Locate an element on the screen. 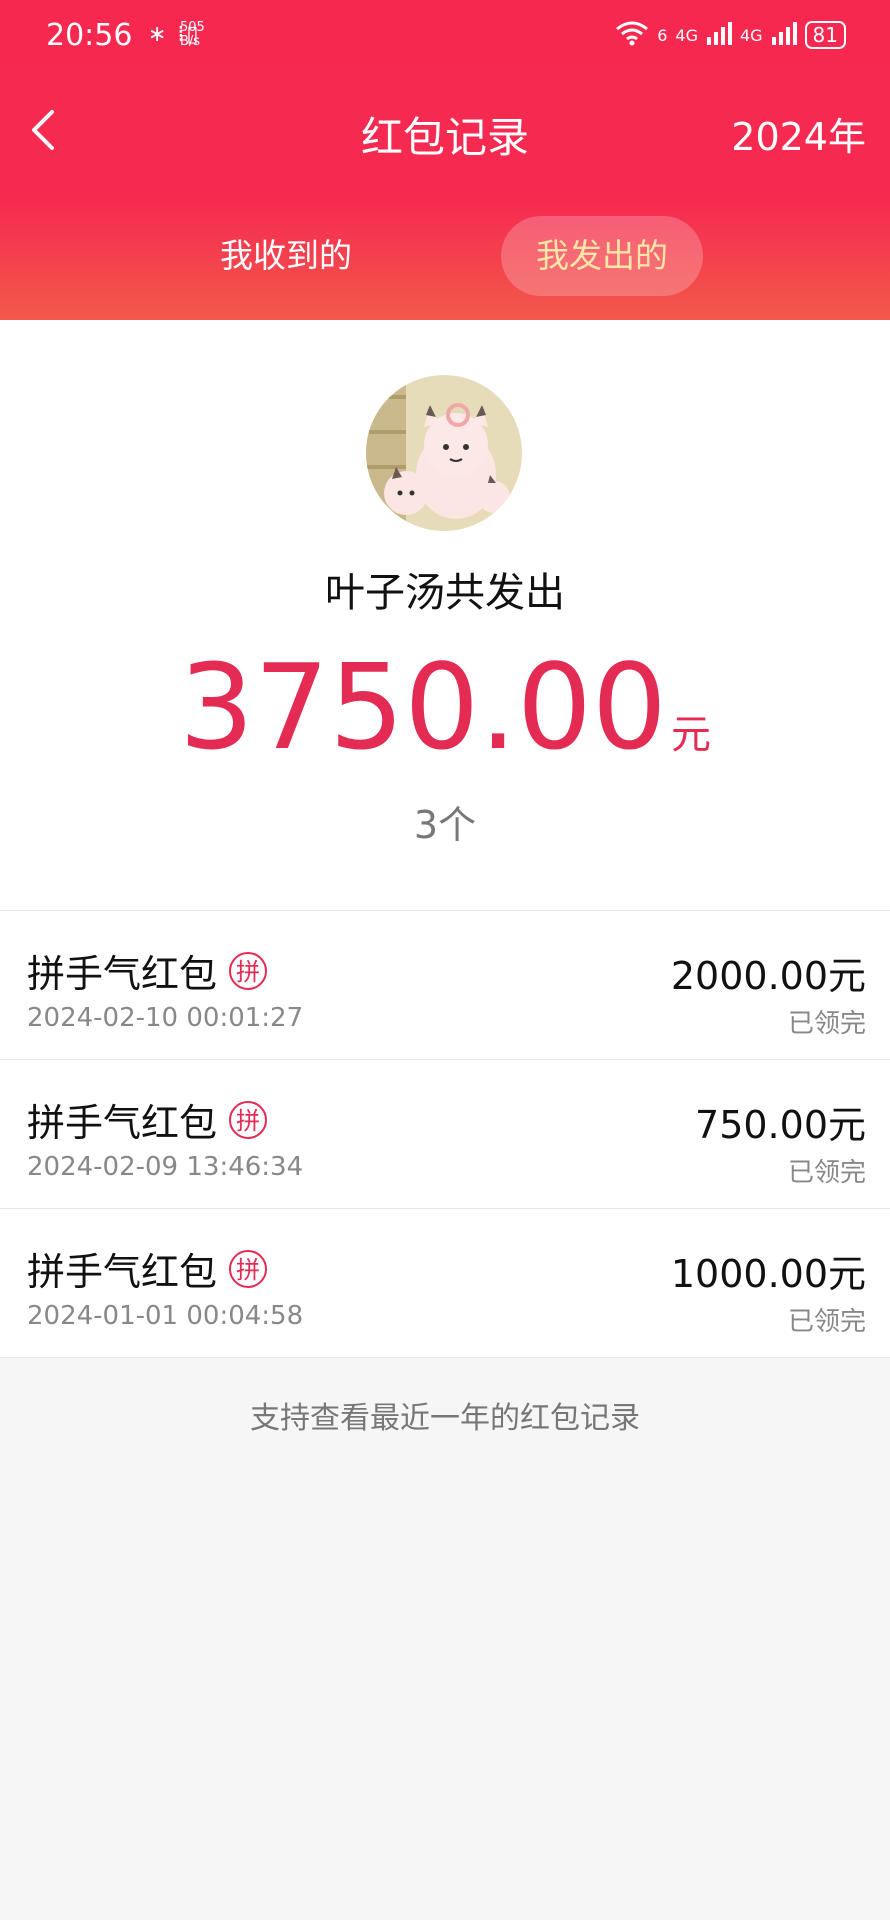 Image resolution: width=890 pixels, height=1920 pixels. total-amount-unit: 元 is located at coordinates (690, 735).